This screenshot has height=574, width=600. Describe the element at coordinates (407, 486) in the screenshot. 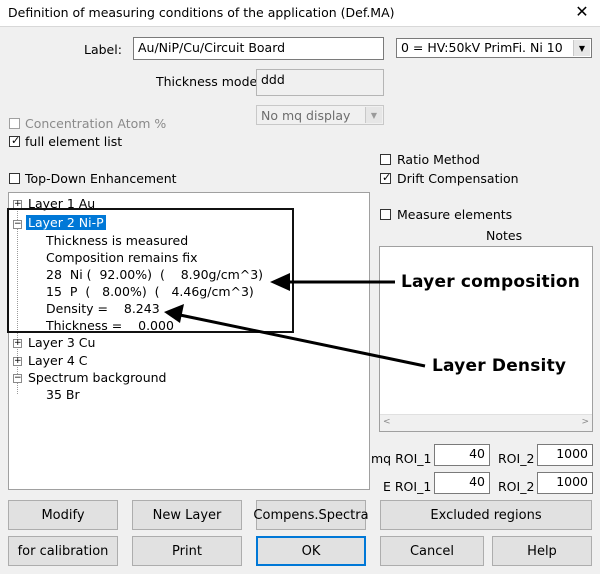

I see `e-roi1-label: E ROI_1` at that location.